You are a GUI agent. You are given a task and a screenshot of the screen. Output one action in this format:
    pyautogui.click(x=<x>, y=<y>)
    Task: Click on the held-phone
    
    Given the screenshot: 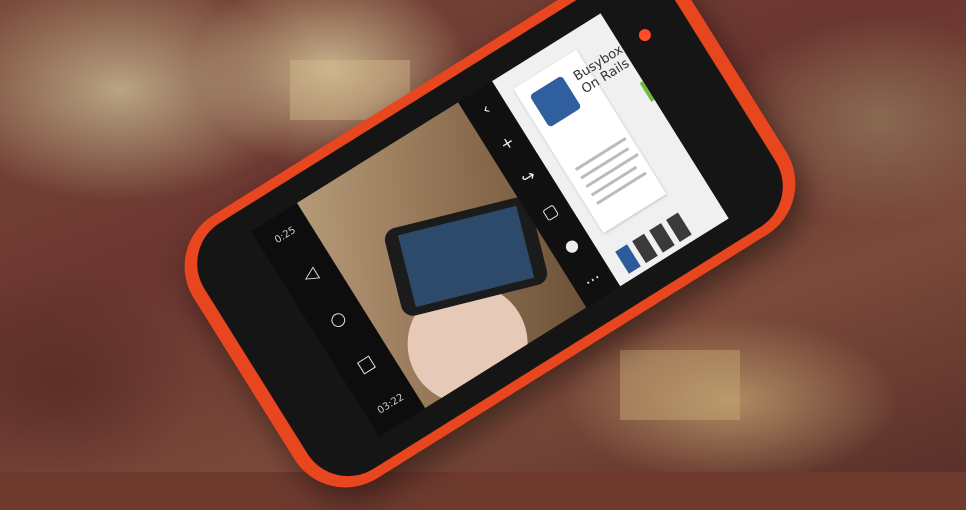 What is the action you would take?
    pyautogui.click(x=466, y=256)
    